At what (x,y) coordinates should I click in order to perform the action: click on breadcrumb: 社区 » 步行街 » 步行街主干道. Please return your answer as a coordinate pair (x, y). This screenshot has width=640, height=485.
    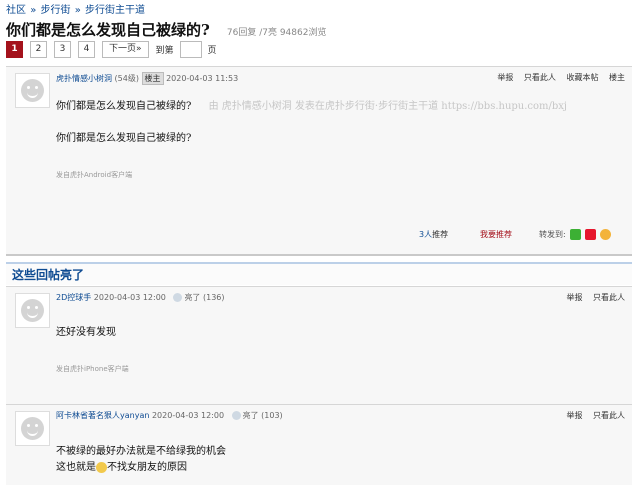
    Looking at the image, I should click on (75, 8).